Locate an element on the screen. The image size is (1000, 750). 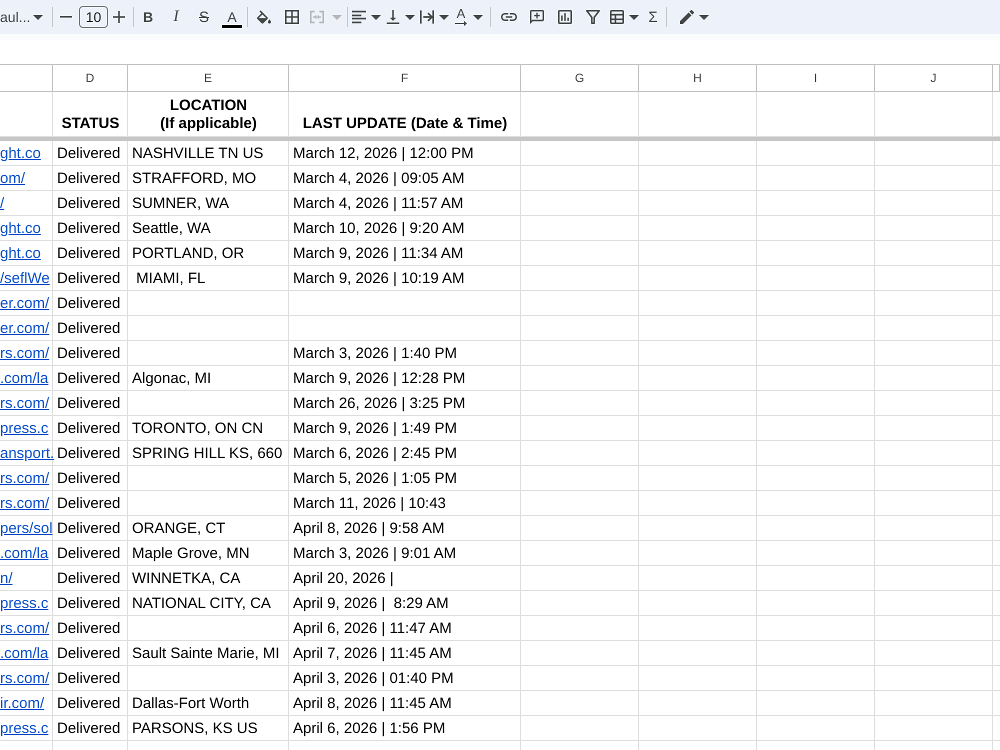
column-header: I is located at coordinates (816, 78).